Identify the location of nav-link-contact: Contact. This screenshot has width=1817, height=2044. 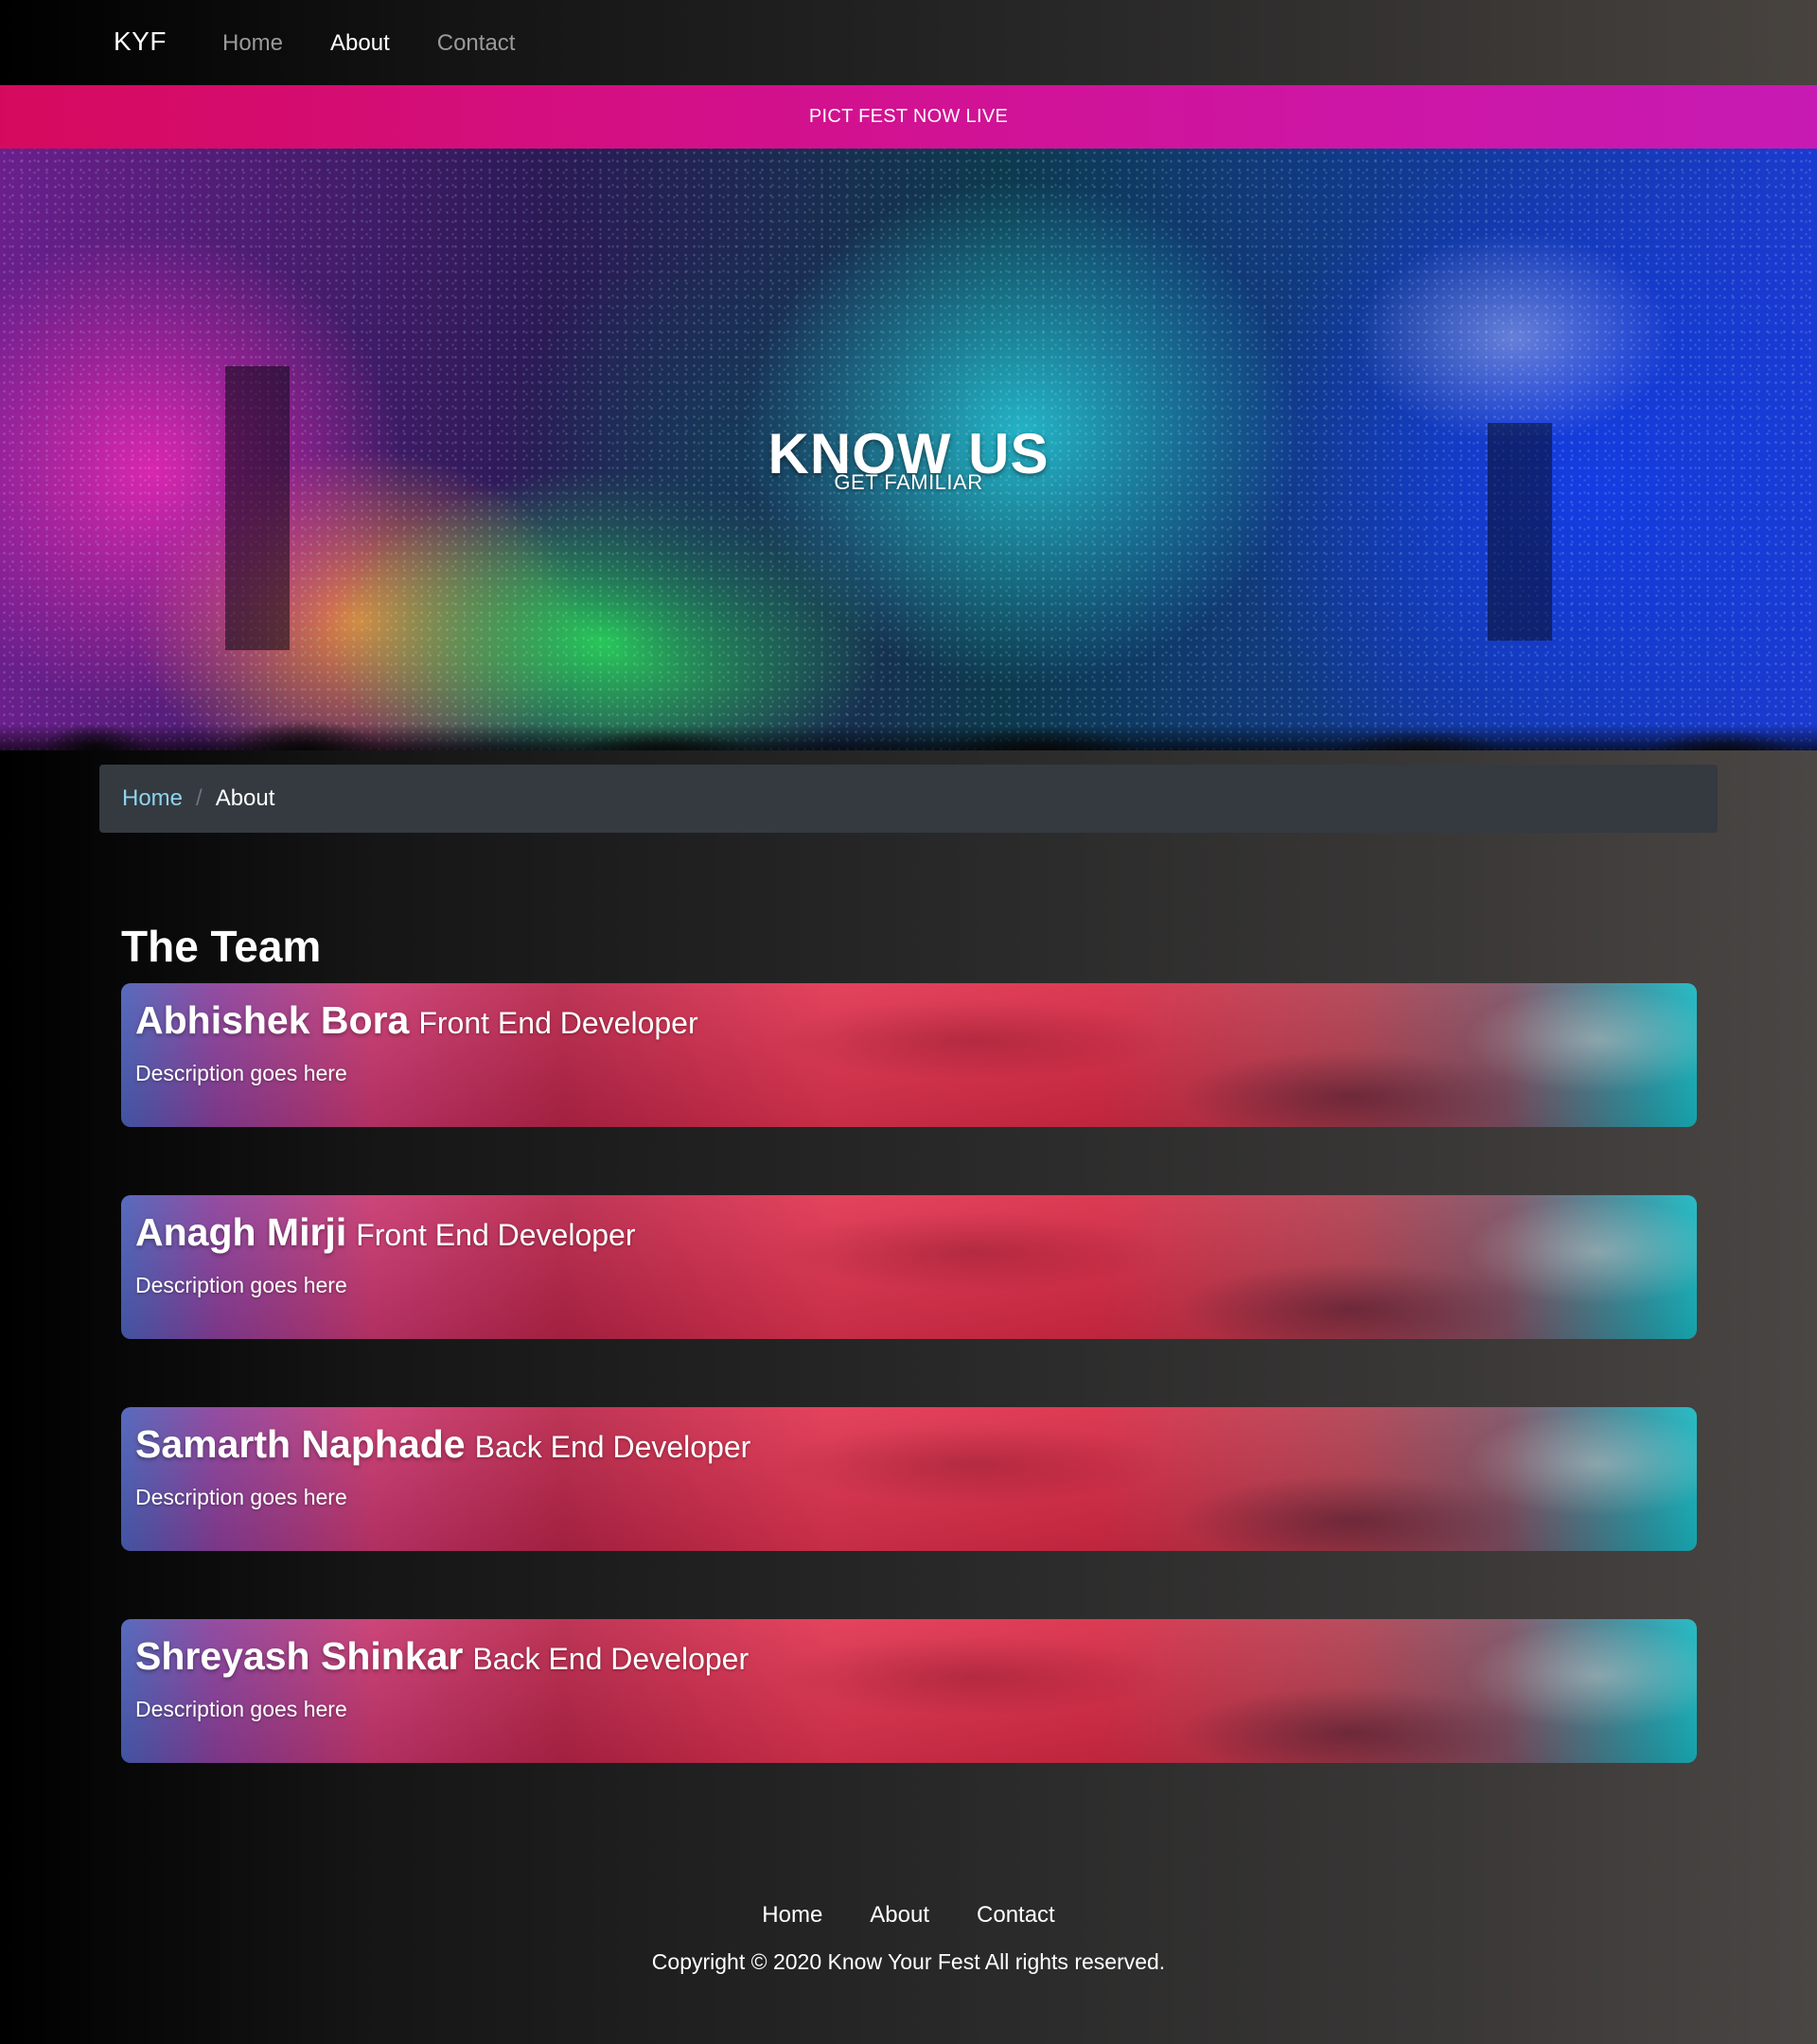
(476, 43).